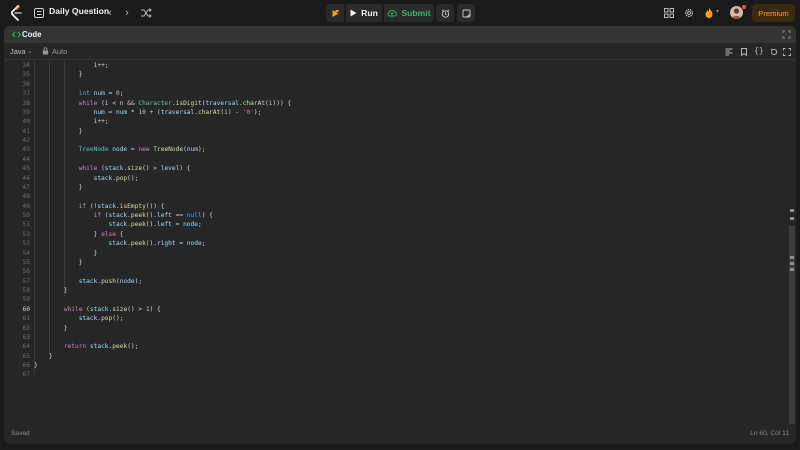  What do you see at coordinates (689, 13) in the screenshot?
I see `gear-icon` at bounding box center [689, 13].